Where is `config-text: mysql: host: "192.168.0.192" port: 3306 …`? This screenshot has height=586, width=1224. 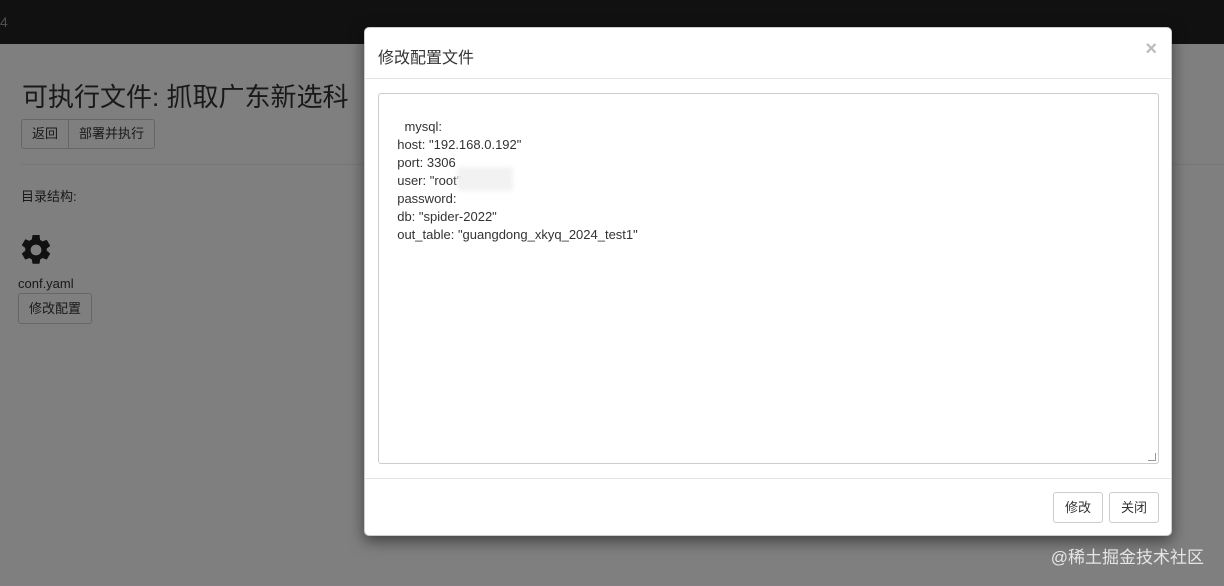 config-text: mysql: host: "192.168.0.192" port: 3306 … is located at coordinates (517, 180).